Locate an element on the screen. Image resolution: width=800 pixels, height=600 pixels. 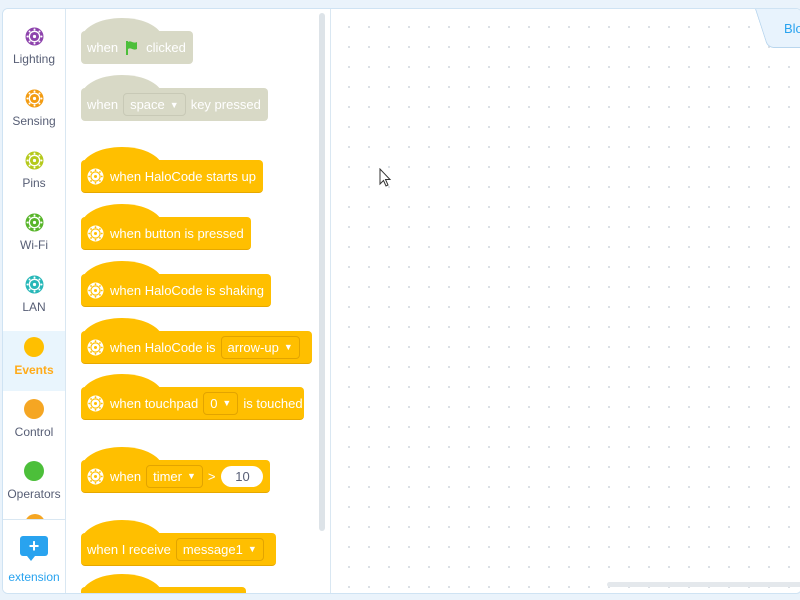
key-dropdown: space ▼ is located at coordinates (154, 104).